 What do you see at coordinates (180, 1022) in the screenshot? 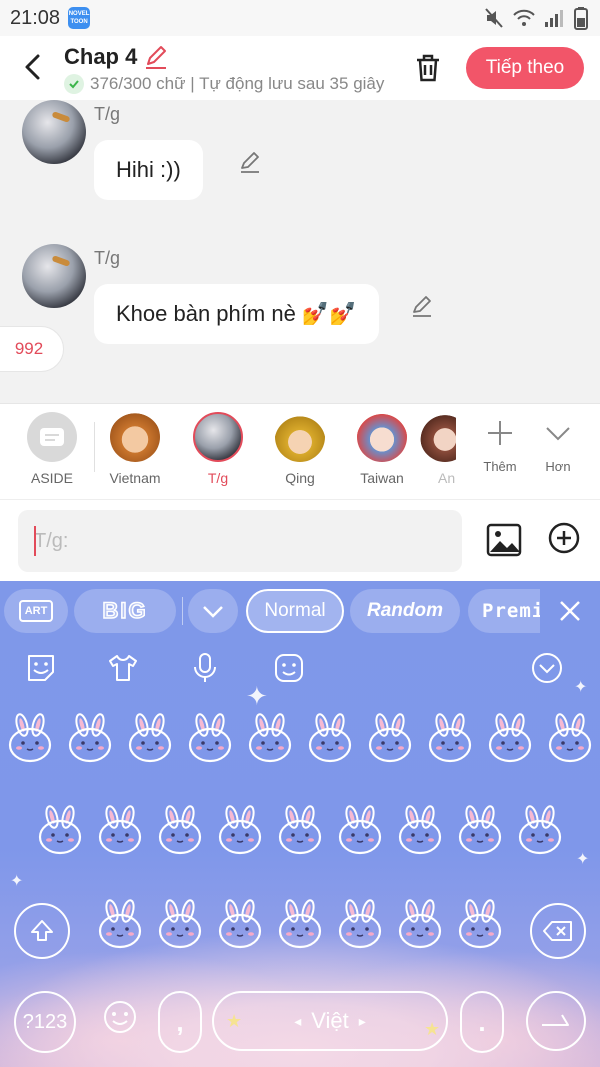
I see `comma-key: ,` at bounding box center [180, 1022].